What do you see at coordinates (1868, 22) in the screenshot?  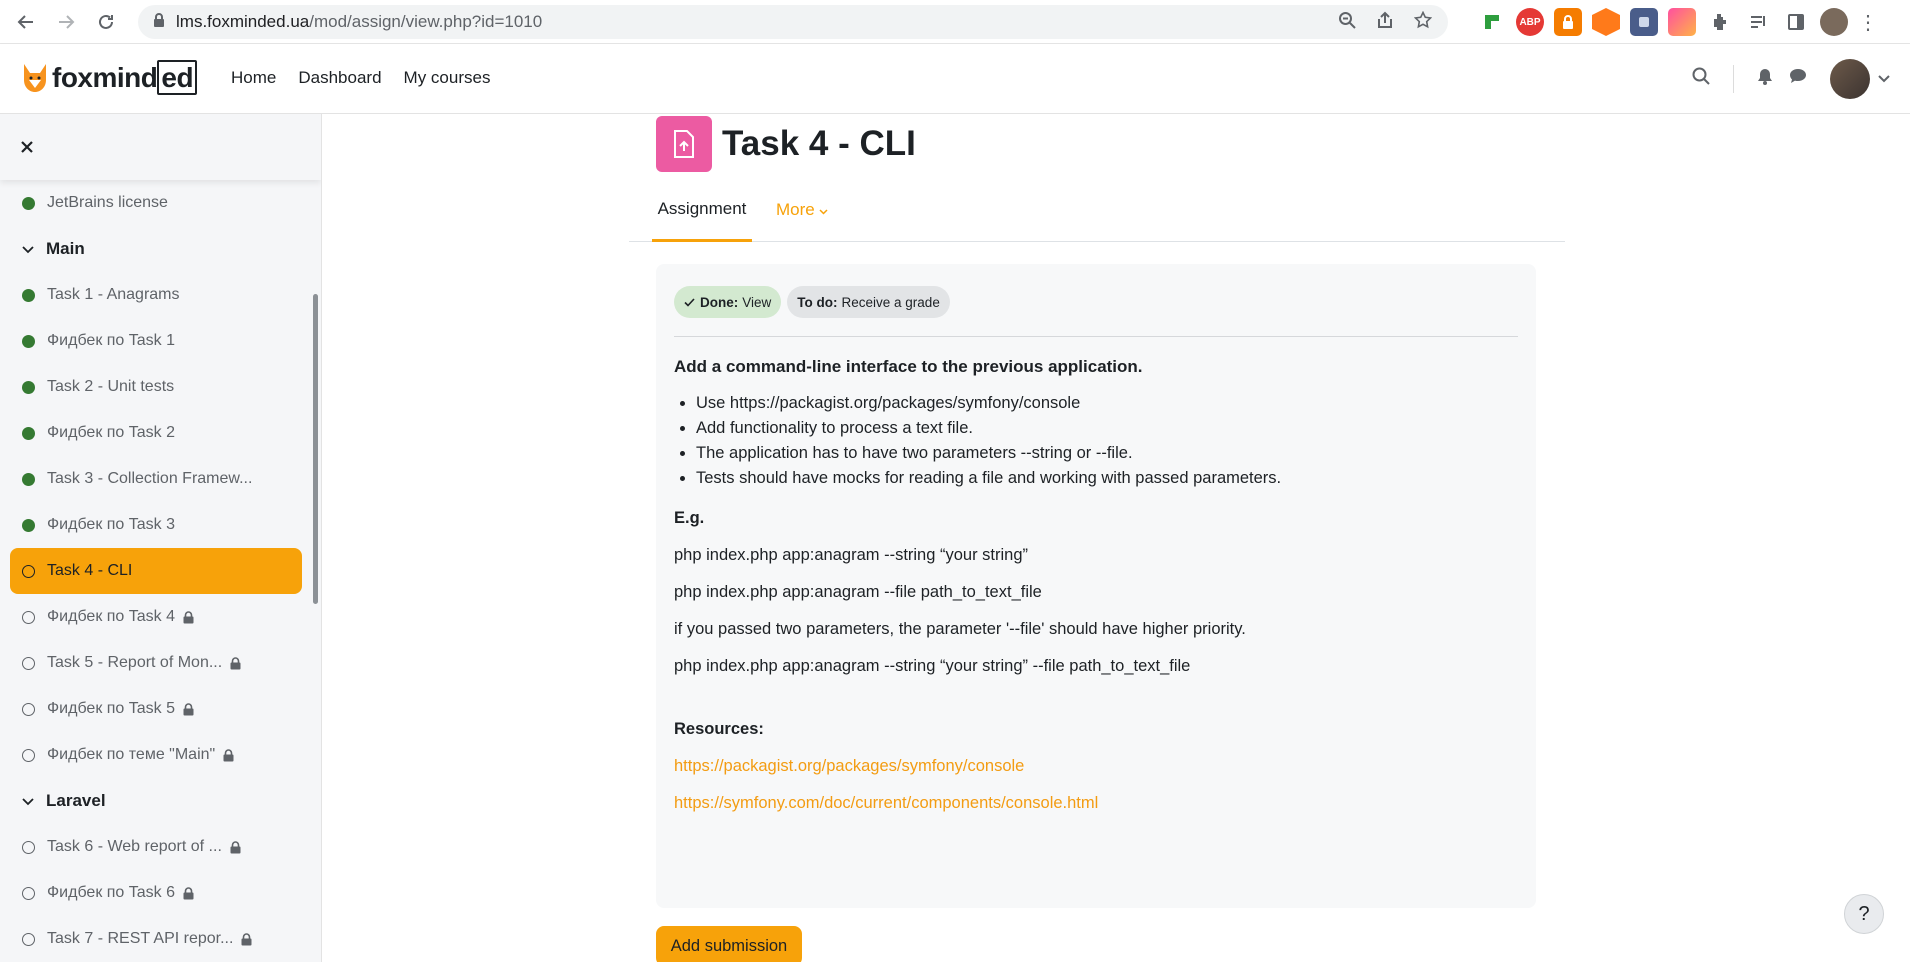 I see `browser-menu-icon: ⋮` at bounding box center [1868, 22].